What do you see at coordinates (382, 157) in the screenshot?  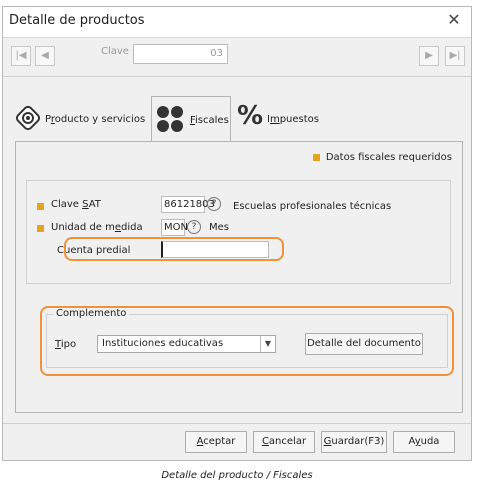 I see `required-note: Datos fiscales requeridos` at bounding box center [382, 157].